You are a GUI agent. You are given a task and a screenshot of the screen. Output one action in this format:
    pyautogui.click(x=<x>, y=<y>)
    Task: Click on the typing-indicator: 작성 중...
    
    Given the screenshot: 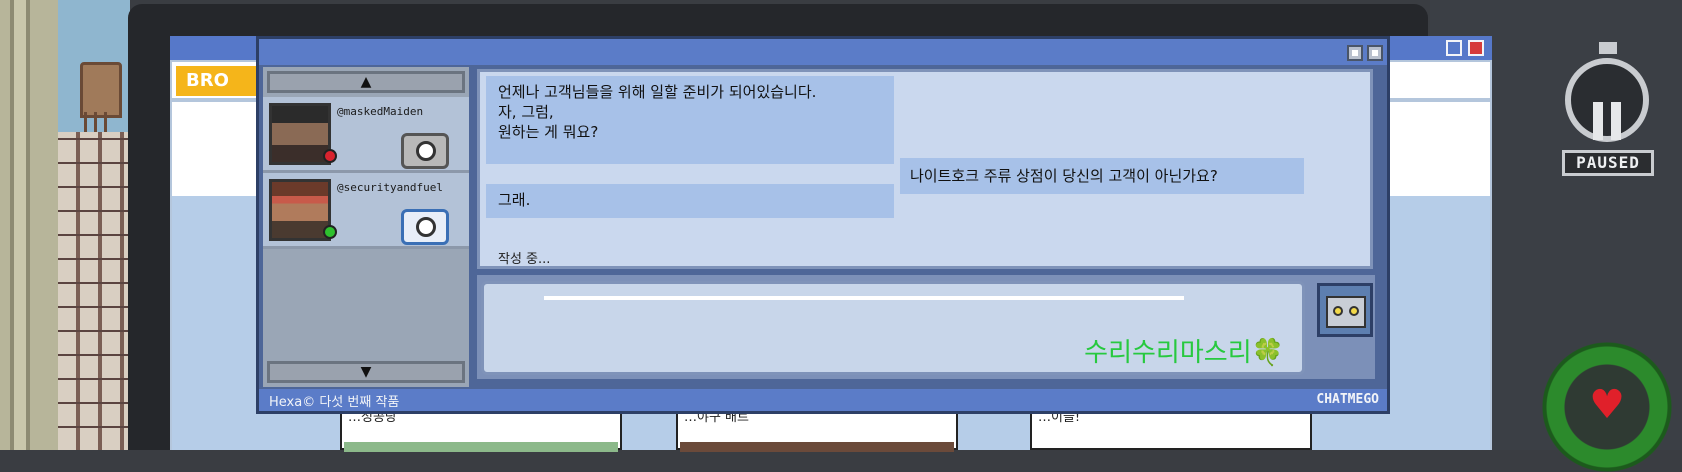 What is the action you would take?
    pyautogui.click(x=524, y=259)
    